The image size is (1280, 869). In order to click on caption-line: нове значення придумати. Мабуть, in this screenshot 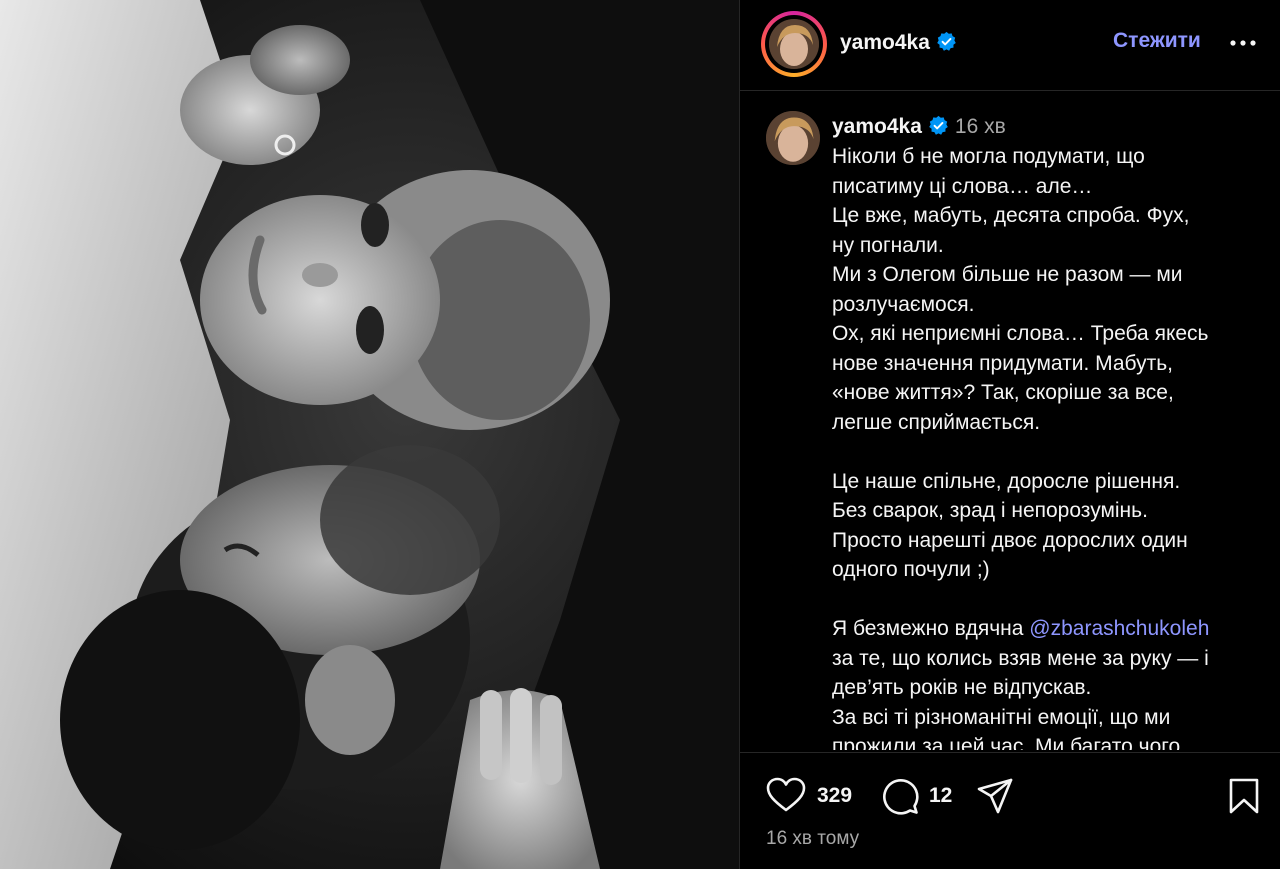, I will do `click(1003, 363)`.